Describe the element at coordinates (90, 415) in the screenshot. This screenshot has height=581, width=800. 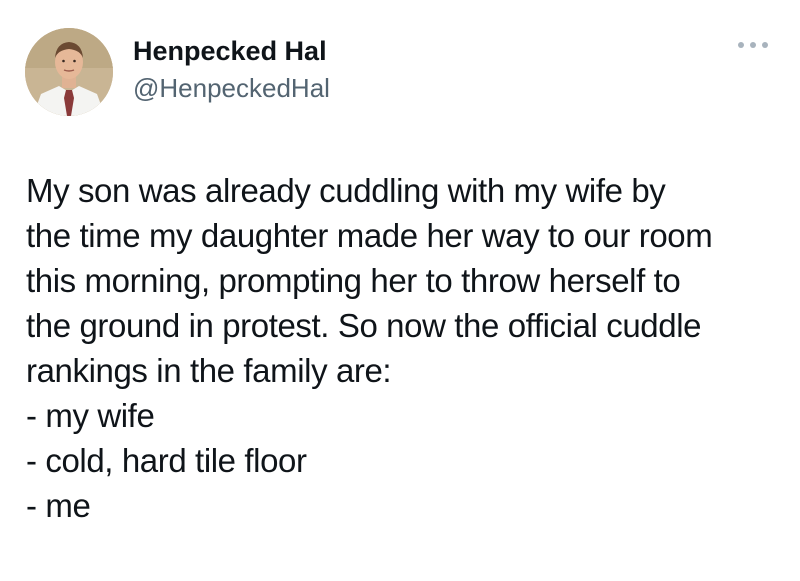
I see `tweet-text-line: - my wife` at that location.